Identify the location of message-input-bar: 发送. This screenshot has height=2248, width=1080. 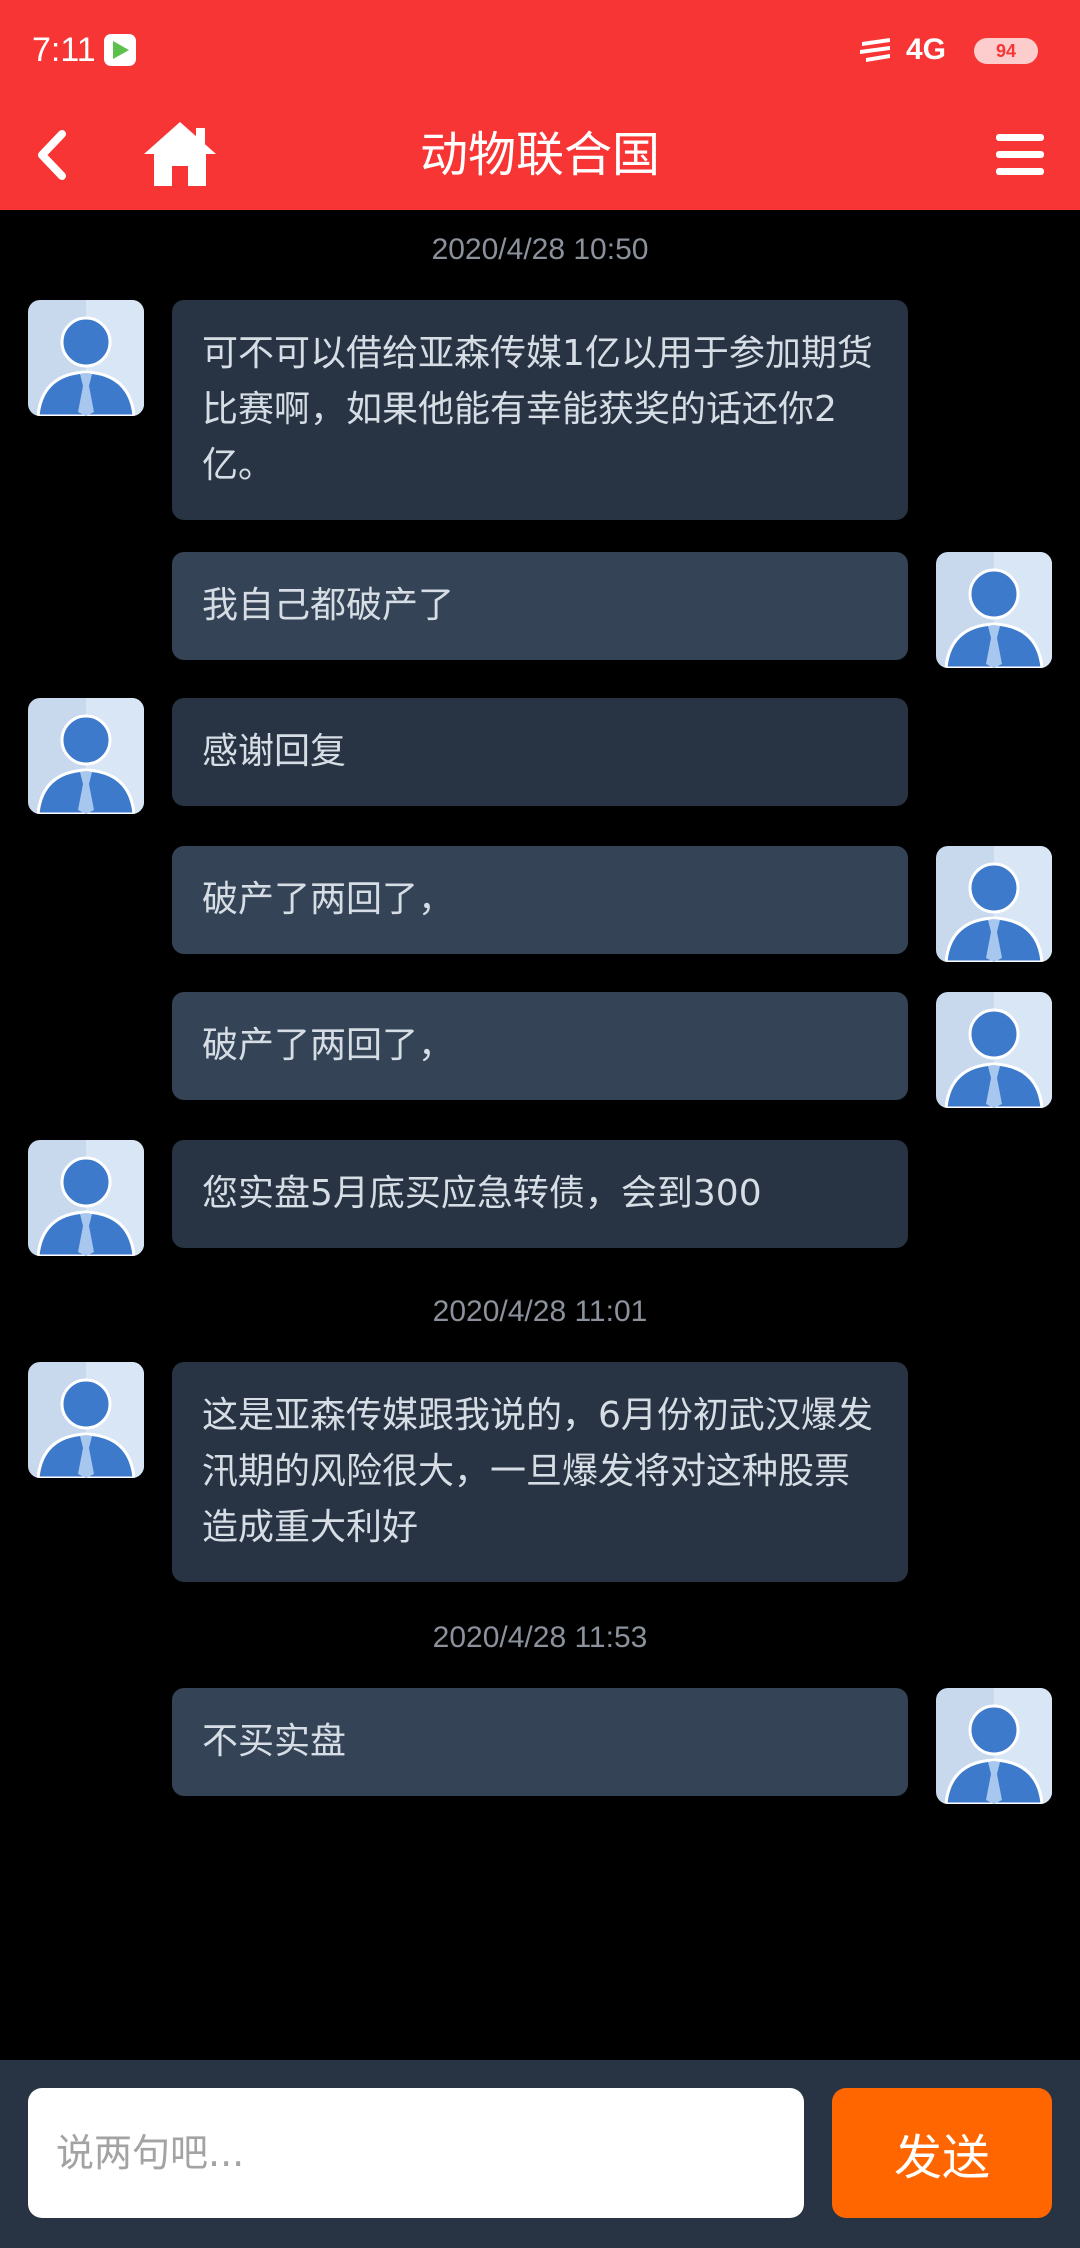
(540, 2154).